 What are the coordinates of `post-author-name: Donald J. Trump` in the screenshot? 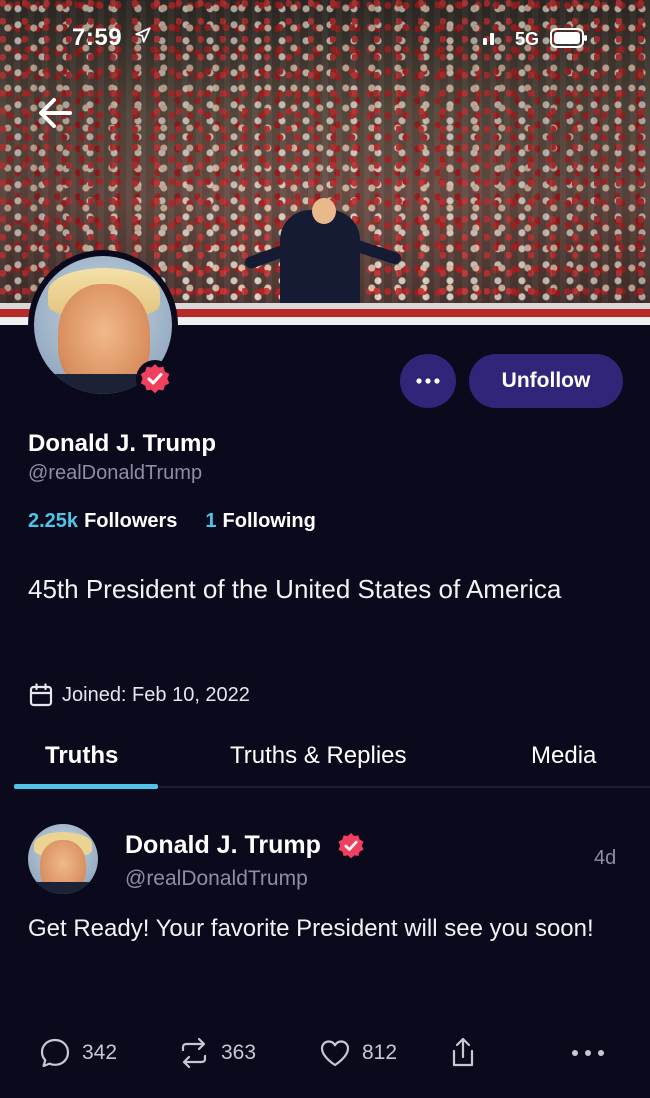 It's located at (223, 845).